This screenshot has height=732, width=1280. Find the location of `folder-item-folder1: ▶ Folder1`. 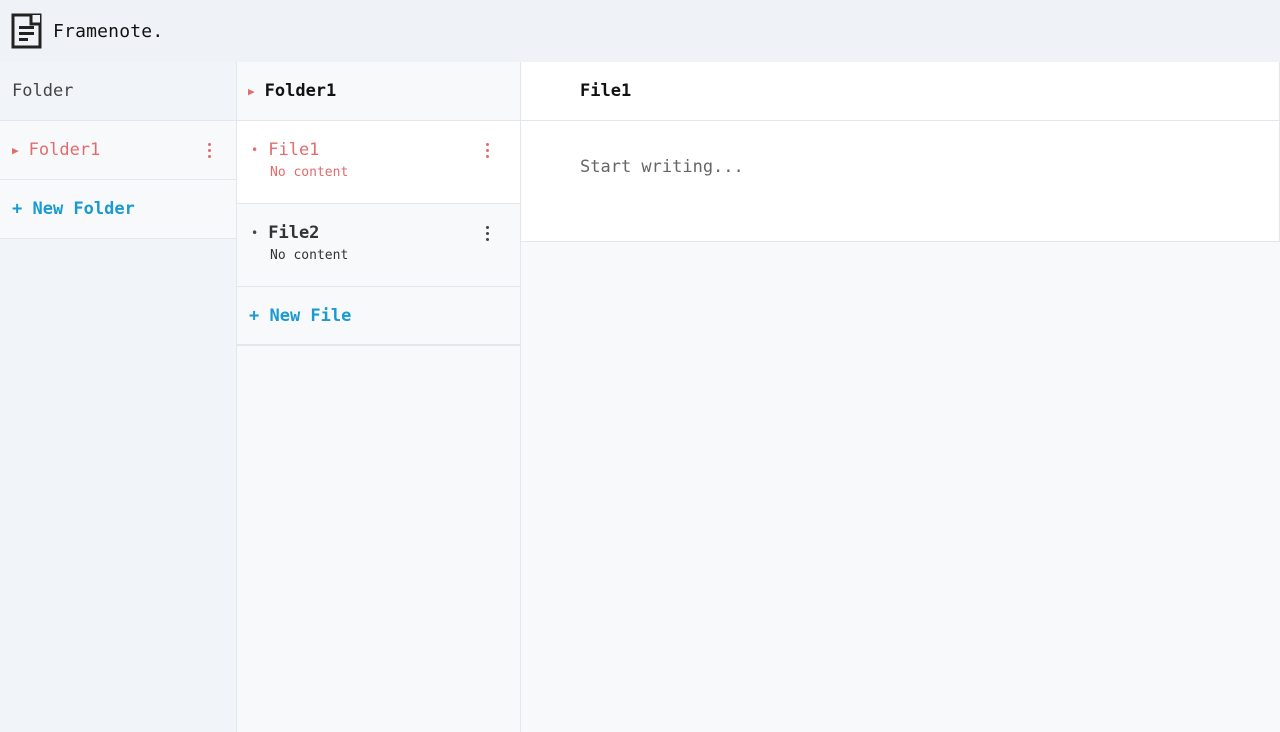

folder-item-folder1: ▶ Folder1 is located at coordinates (118, 150).